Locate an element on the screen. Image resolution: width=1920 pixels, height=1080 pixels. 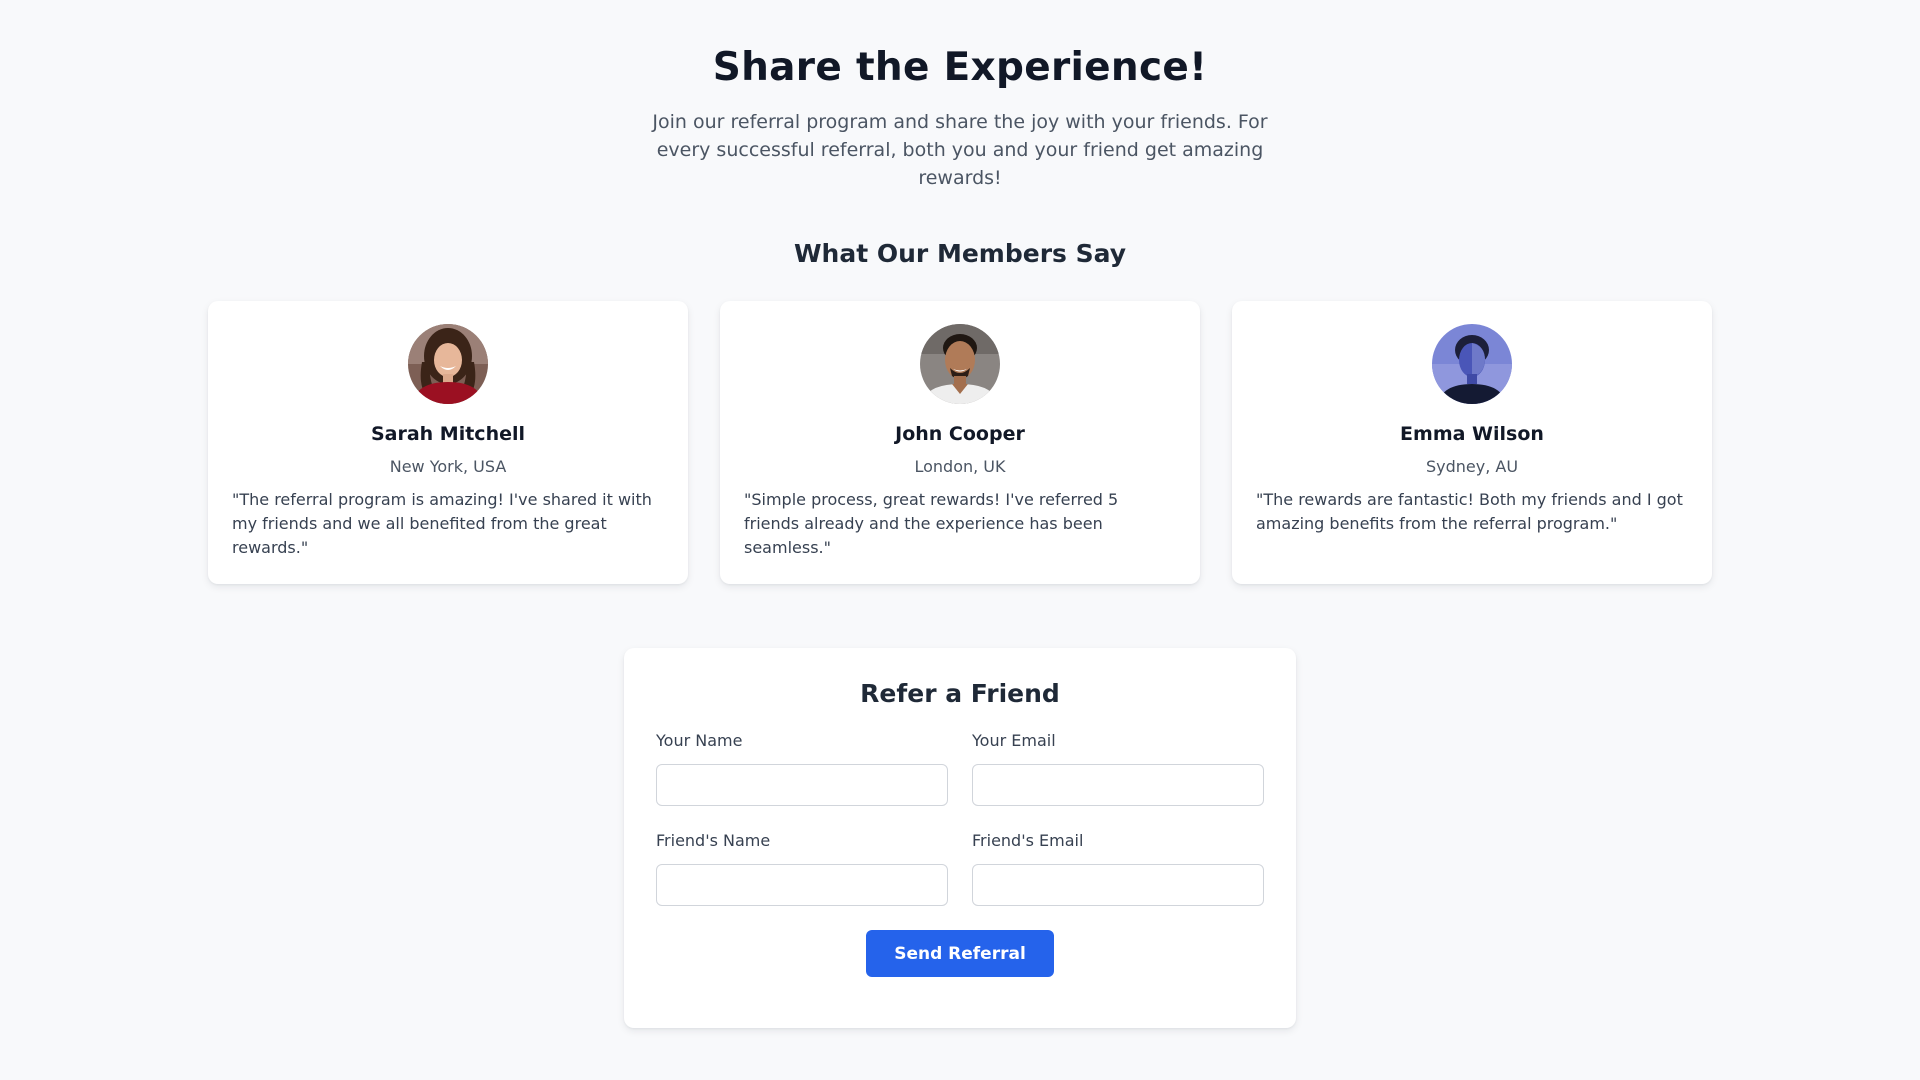
man-white-tshirt-avatar-image is located at coordinates (960, 364).